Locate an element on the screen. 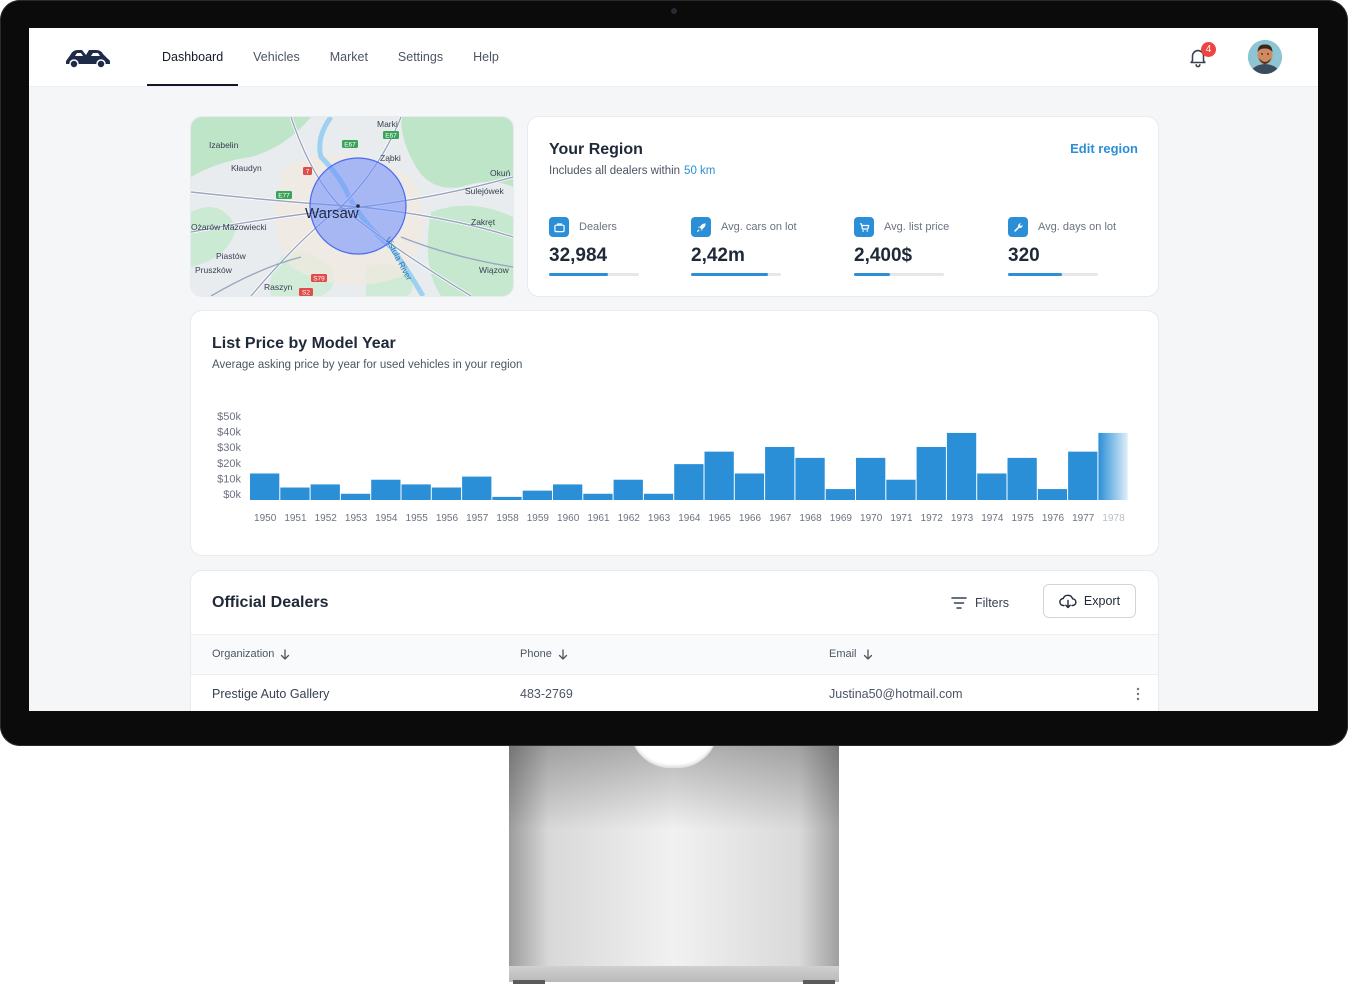 This screenshot has height=984, width=1348. filter-lines-icon is located at coordinates (959, 603).